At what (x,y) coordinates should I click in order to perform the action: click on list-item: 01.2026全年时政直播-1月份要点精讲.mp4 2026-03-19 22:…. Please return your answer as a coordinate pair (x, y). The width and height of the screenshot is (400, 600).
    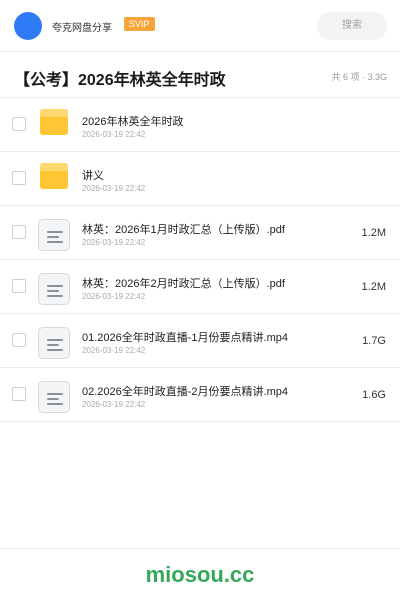
    Looking at the image, I should click on (200, 341).